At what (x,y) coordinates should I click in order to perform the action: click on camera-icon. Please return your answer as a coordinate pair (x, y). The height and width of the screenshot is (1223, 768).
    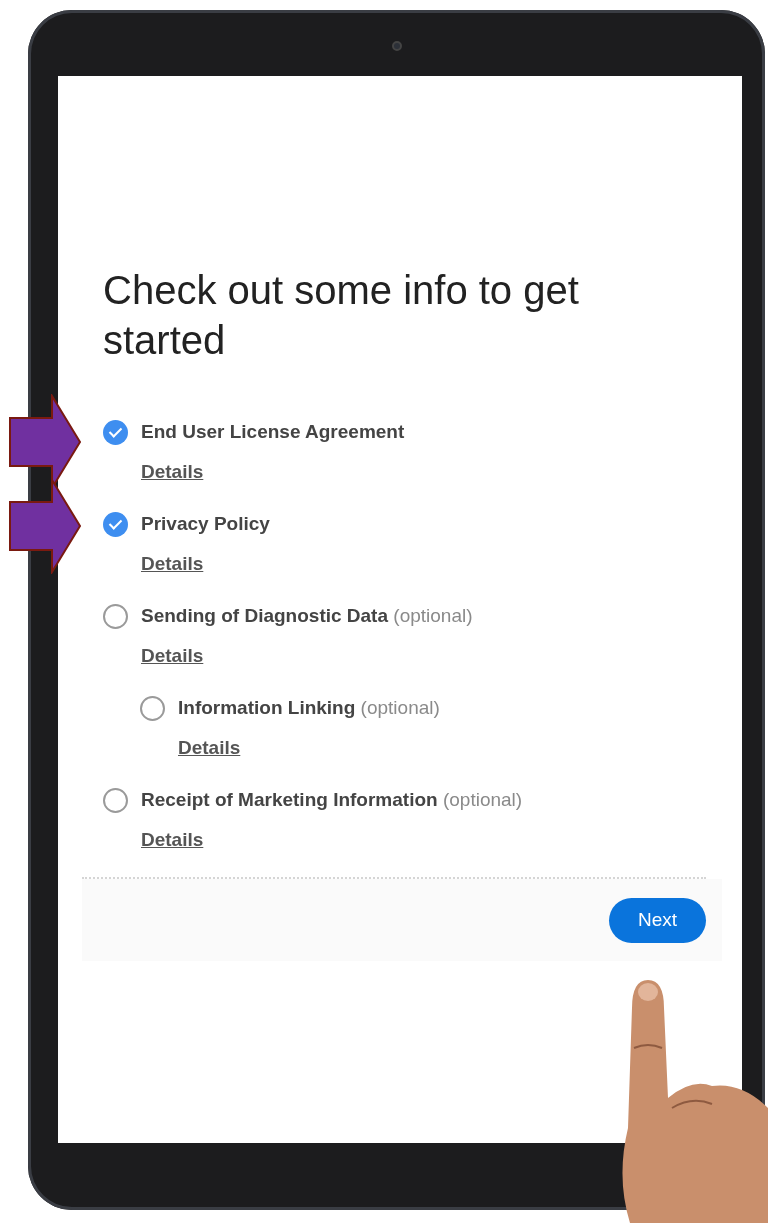
    Looking at the image, I should click on (397, 46).